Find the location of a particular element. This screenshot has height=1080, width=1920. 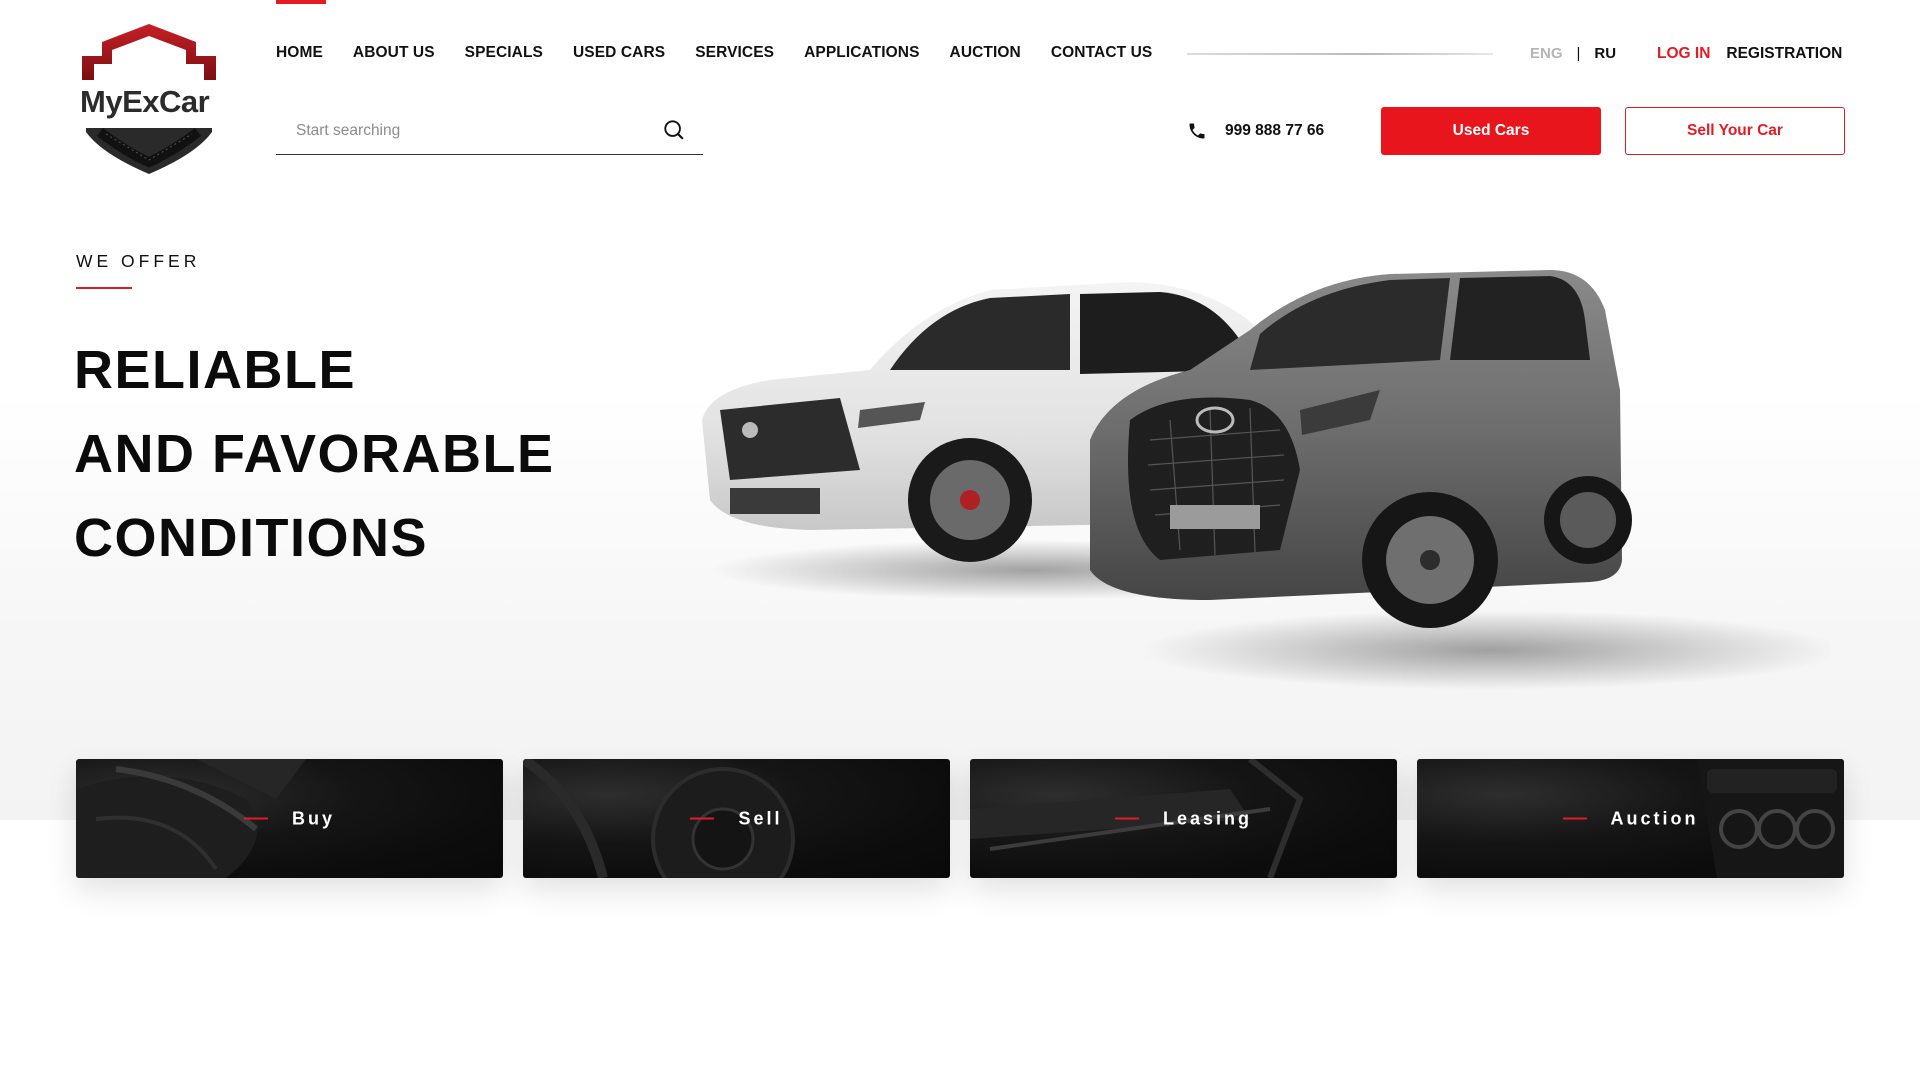

card-auction: Auction is located at coordinates (1630, 818).